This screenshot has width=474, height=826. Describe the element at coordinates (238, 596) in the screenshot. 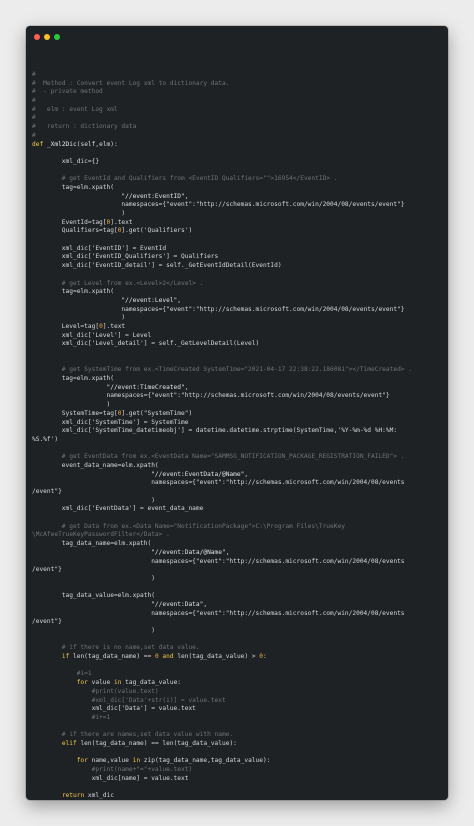

I see `code-line: tag_data_value=elm.xpath(` at that location.